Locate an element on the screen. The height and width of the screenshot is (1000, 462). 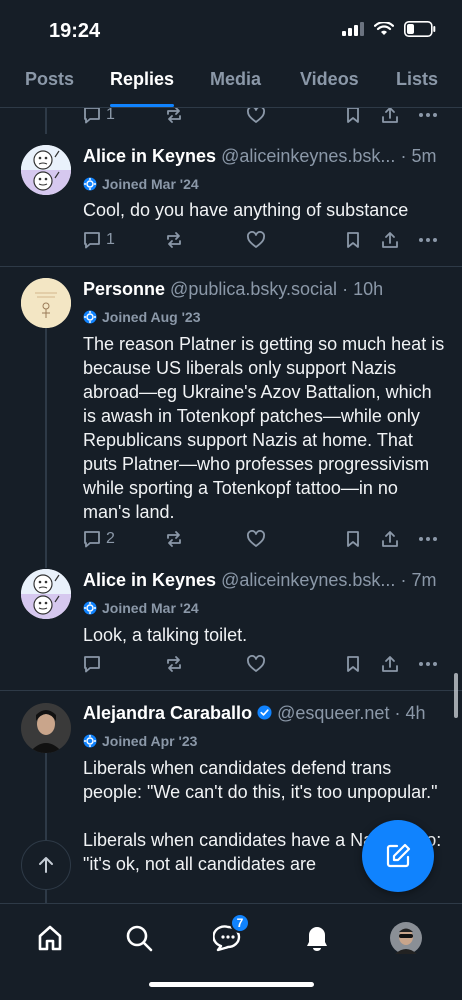
post-time: · 10h is located at coordinates (362, 289).